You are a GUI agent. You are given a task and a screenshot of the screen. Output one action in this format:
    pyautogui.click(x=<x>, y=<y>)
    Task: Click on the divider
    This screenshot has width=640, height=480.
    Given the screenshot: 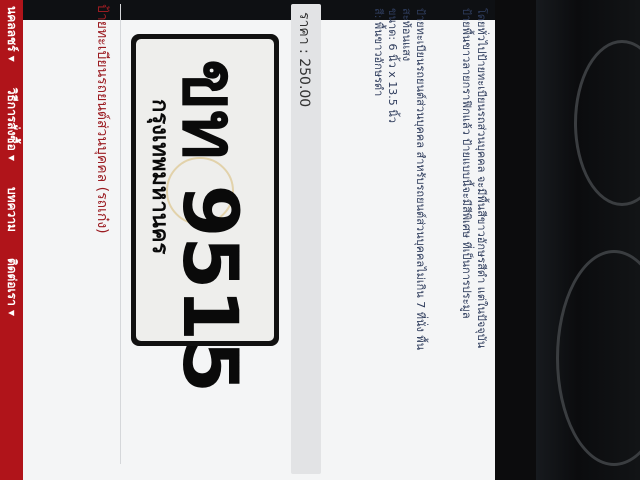 What is the action you would take?
    pyautogui.click(x=120, y=234)
    